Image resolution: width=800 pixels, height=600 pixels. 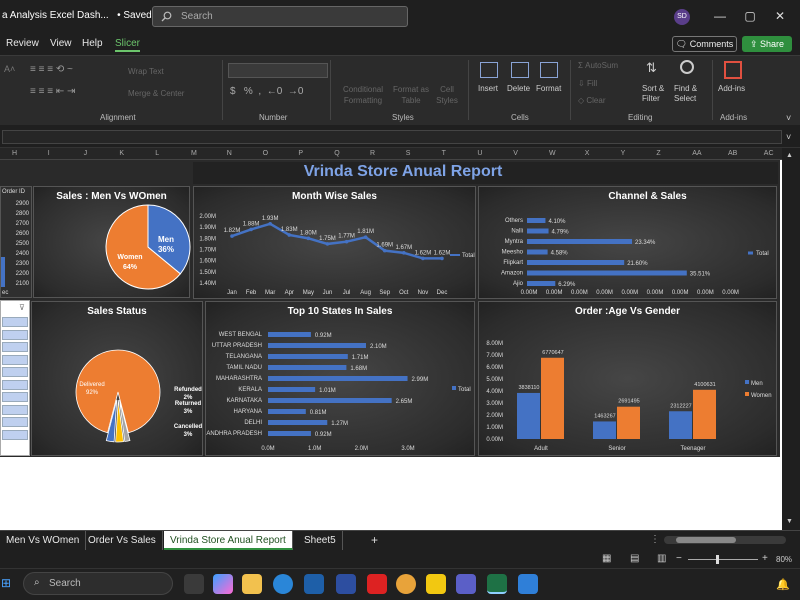 What do you see at coordinates (377, 584) in the screenshot?
I see `mcafee-icon` at bounding box center [377, 584].